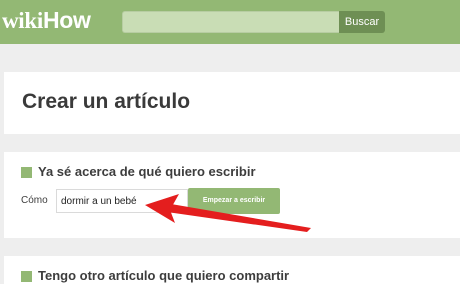 The width and height of the screenshot is (460, 284). Describe the element at coordinates (164, 275) in the screenshot. I see `share-section-heading: Tengo otro artículo que quiero compartir` at that location.